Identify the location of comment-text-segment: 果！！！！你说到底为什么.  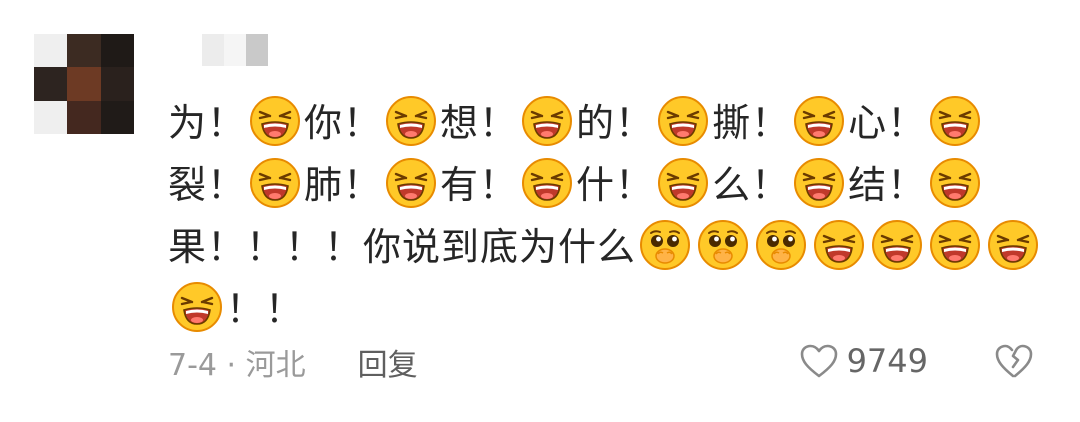
(402, 247).